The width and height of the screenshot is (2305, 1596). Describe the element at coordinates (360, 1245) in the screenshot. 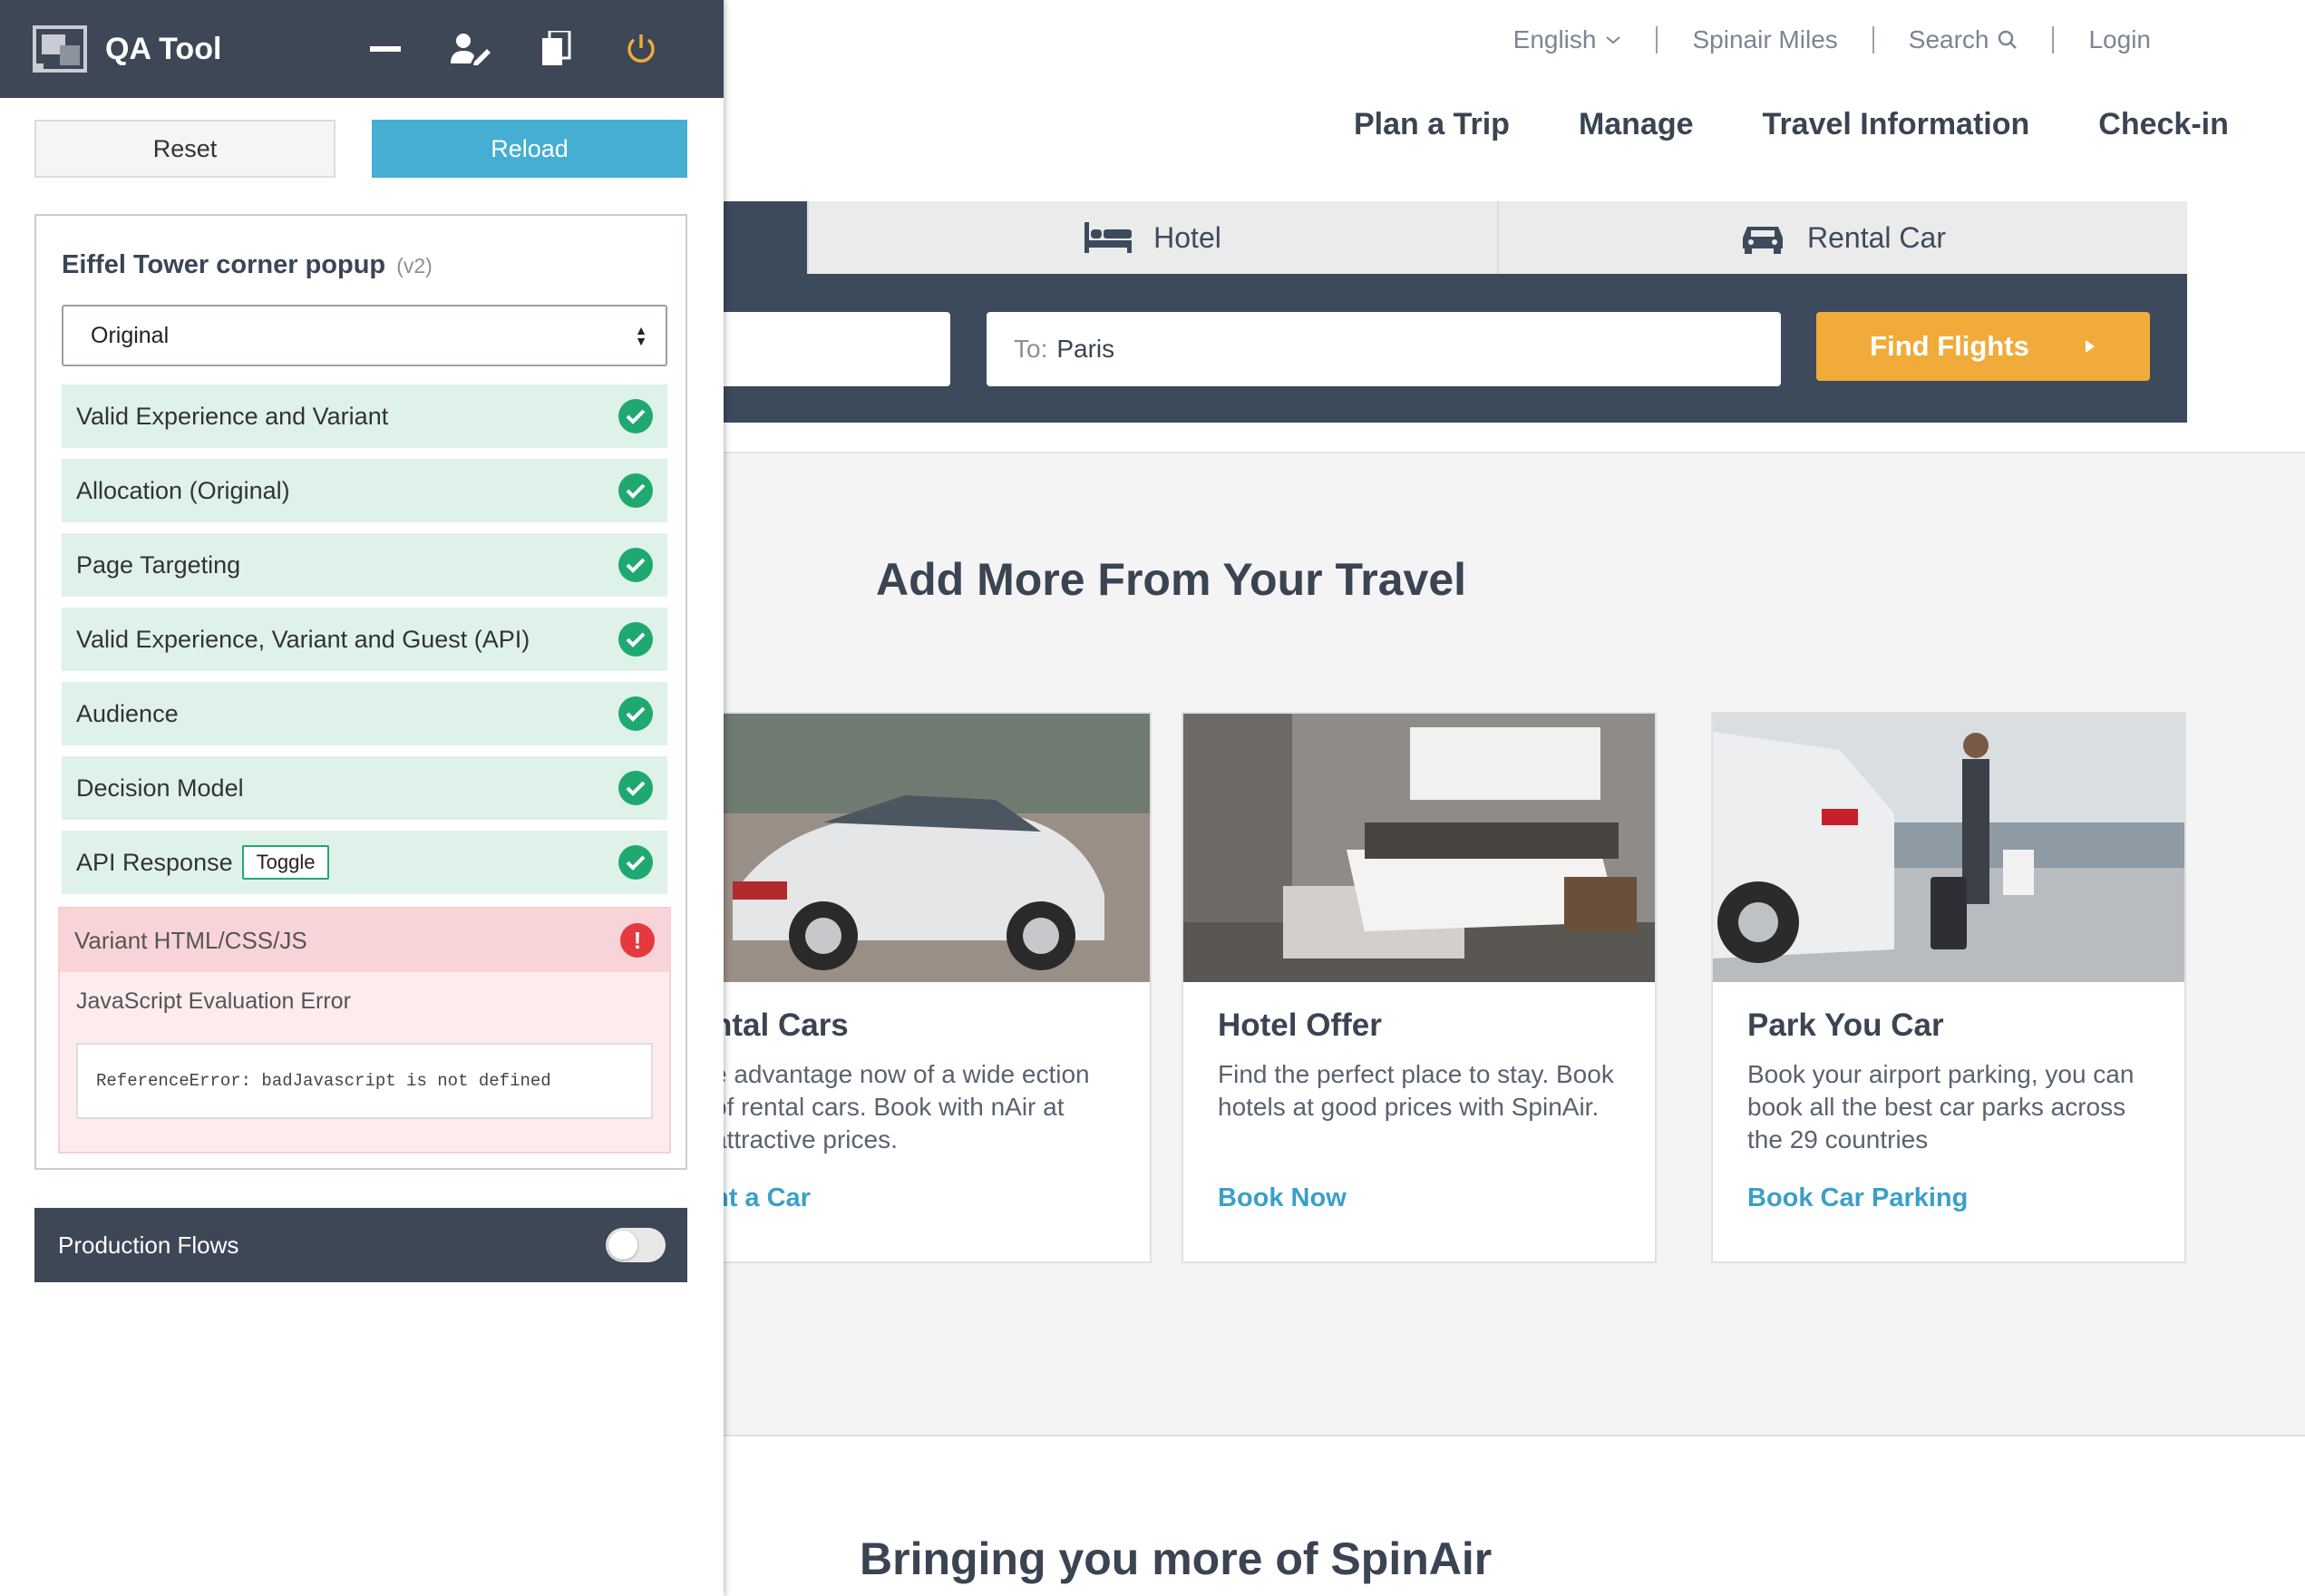

I see `production-flows-bar: Production Flows` at that location.